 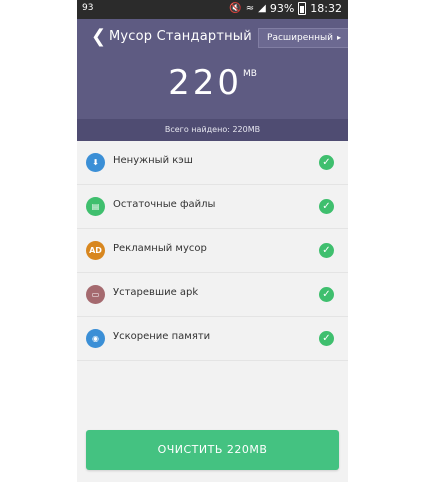 What do you see at coordinates (95, 162) in the screenshot?
I see `download-icon: ⬇` at bounding box center [95, 162].